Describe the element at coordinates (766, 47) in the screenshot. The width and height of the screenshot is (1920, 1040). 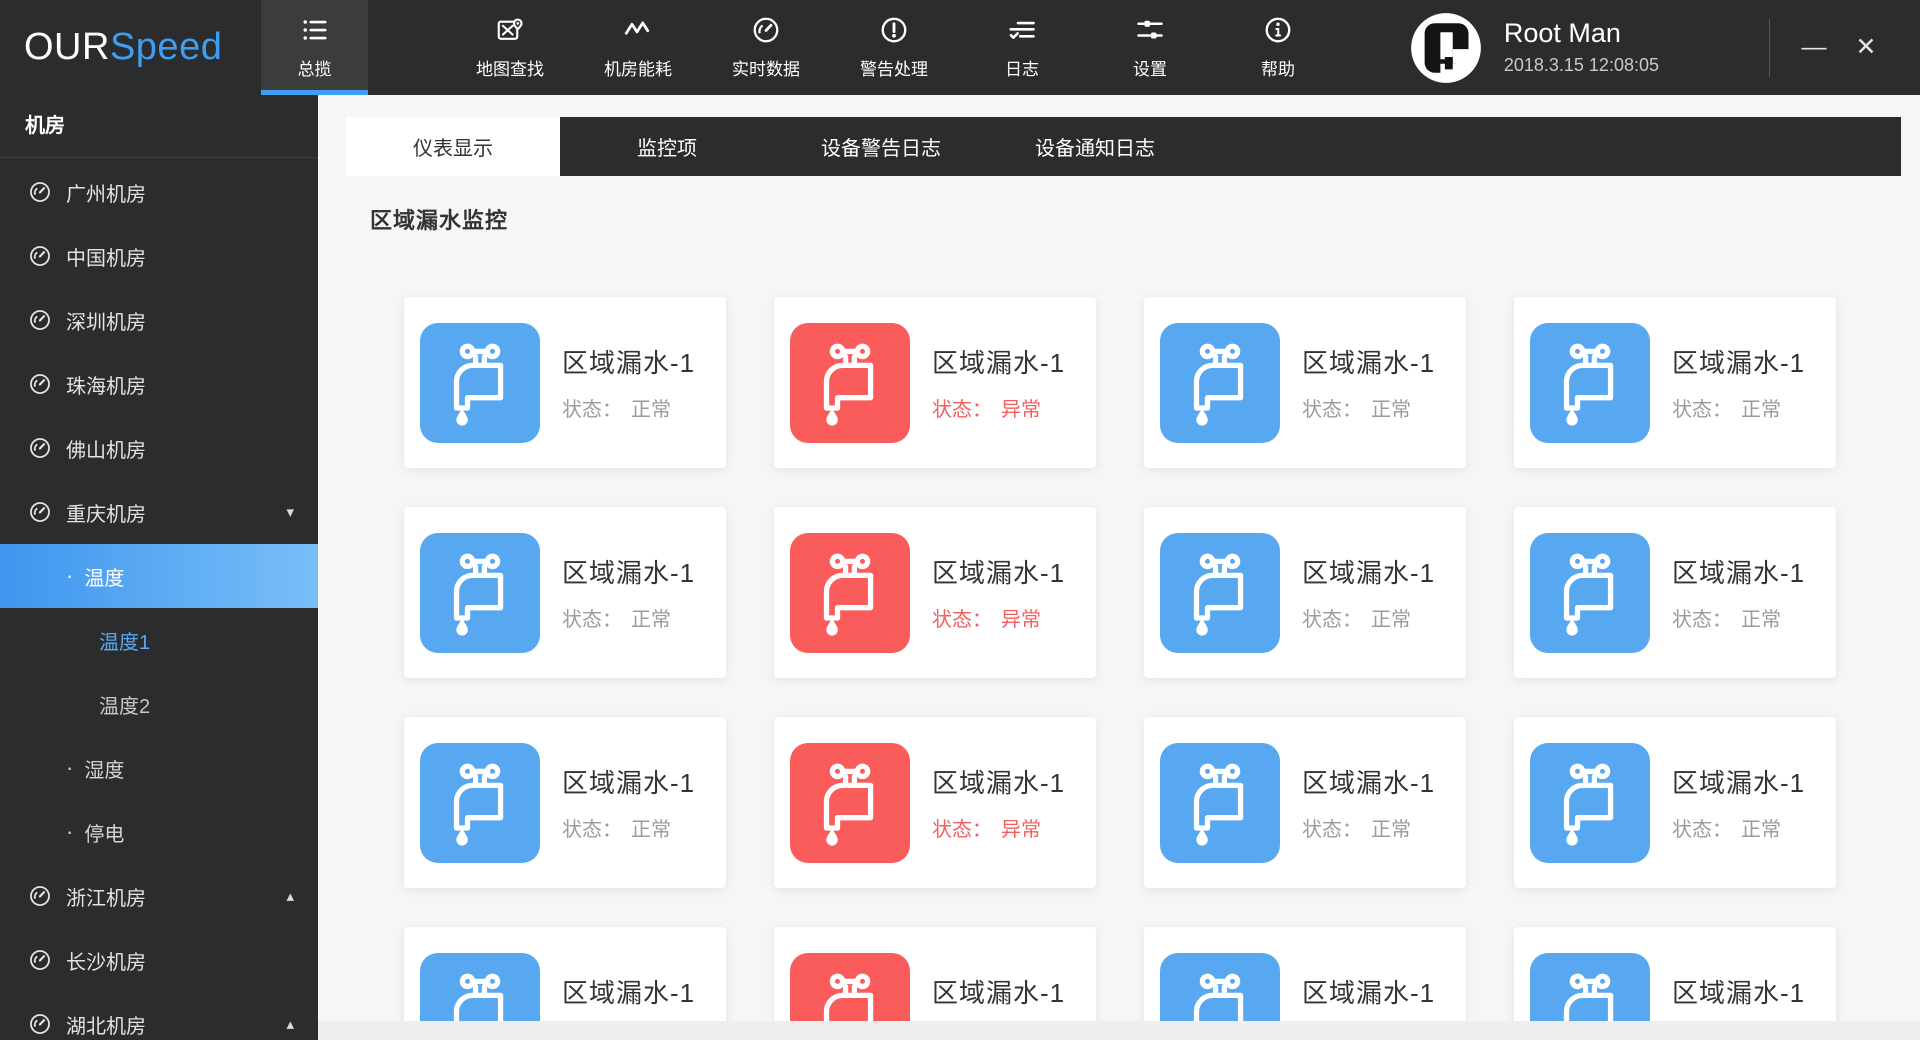
I see `nav-item-realtime: 实时数据` at that location.